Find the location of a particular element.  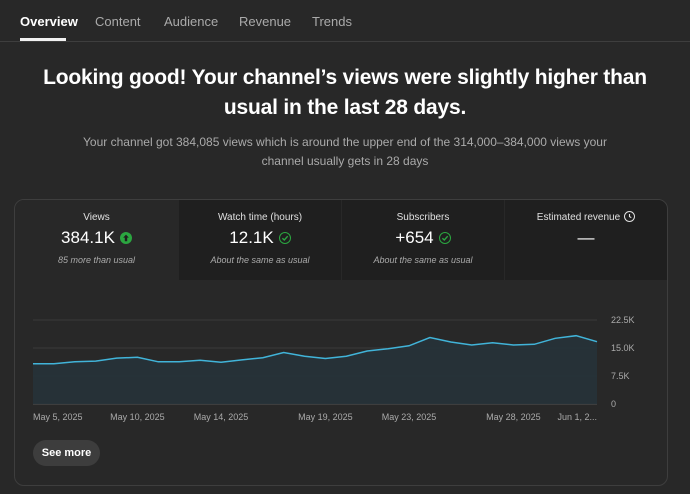

series-area is located at coordinates (315, 369).